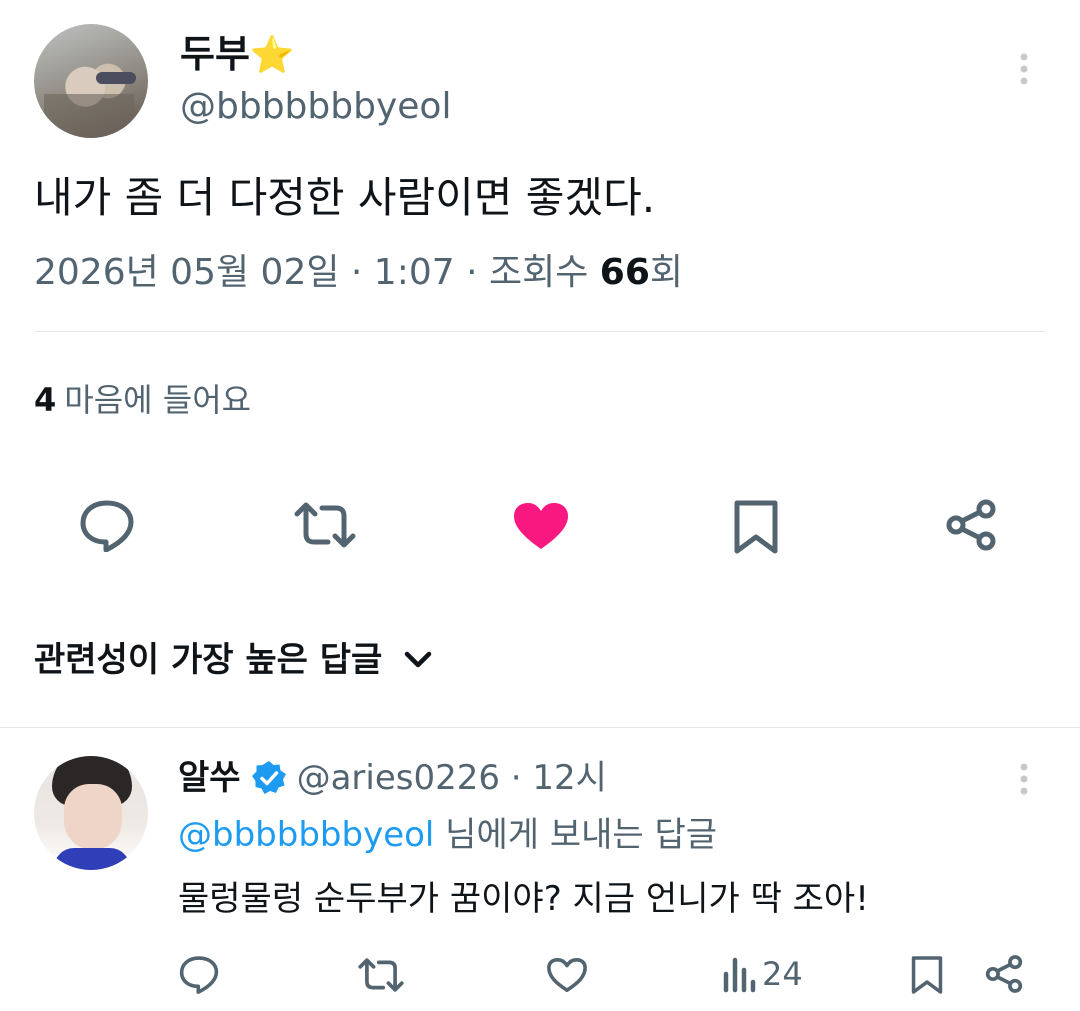 This screenshot has width=1080, height=1011. Describe the element at coordinates (971, 525) in the screenshot. I see `share-icon` at that location.